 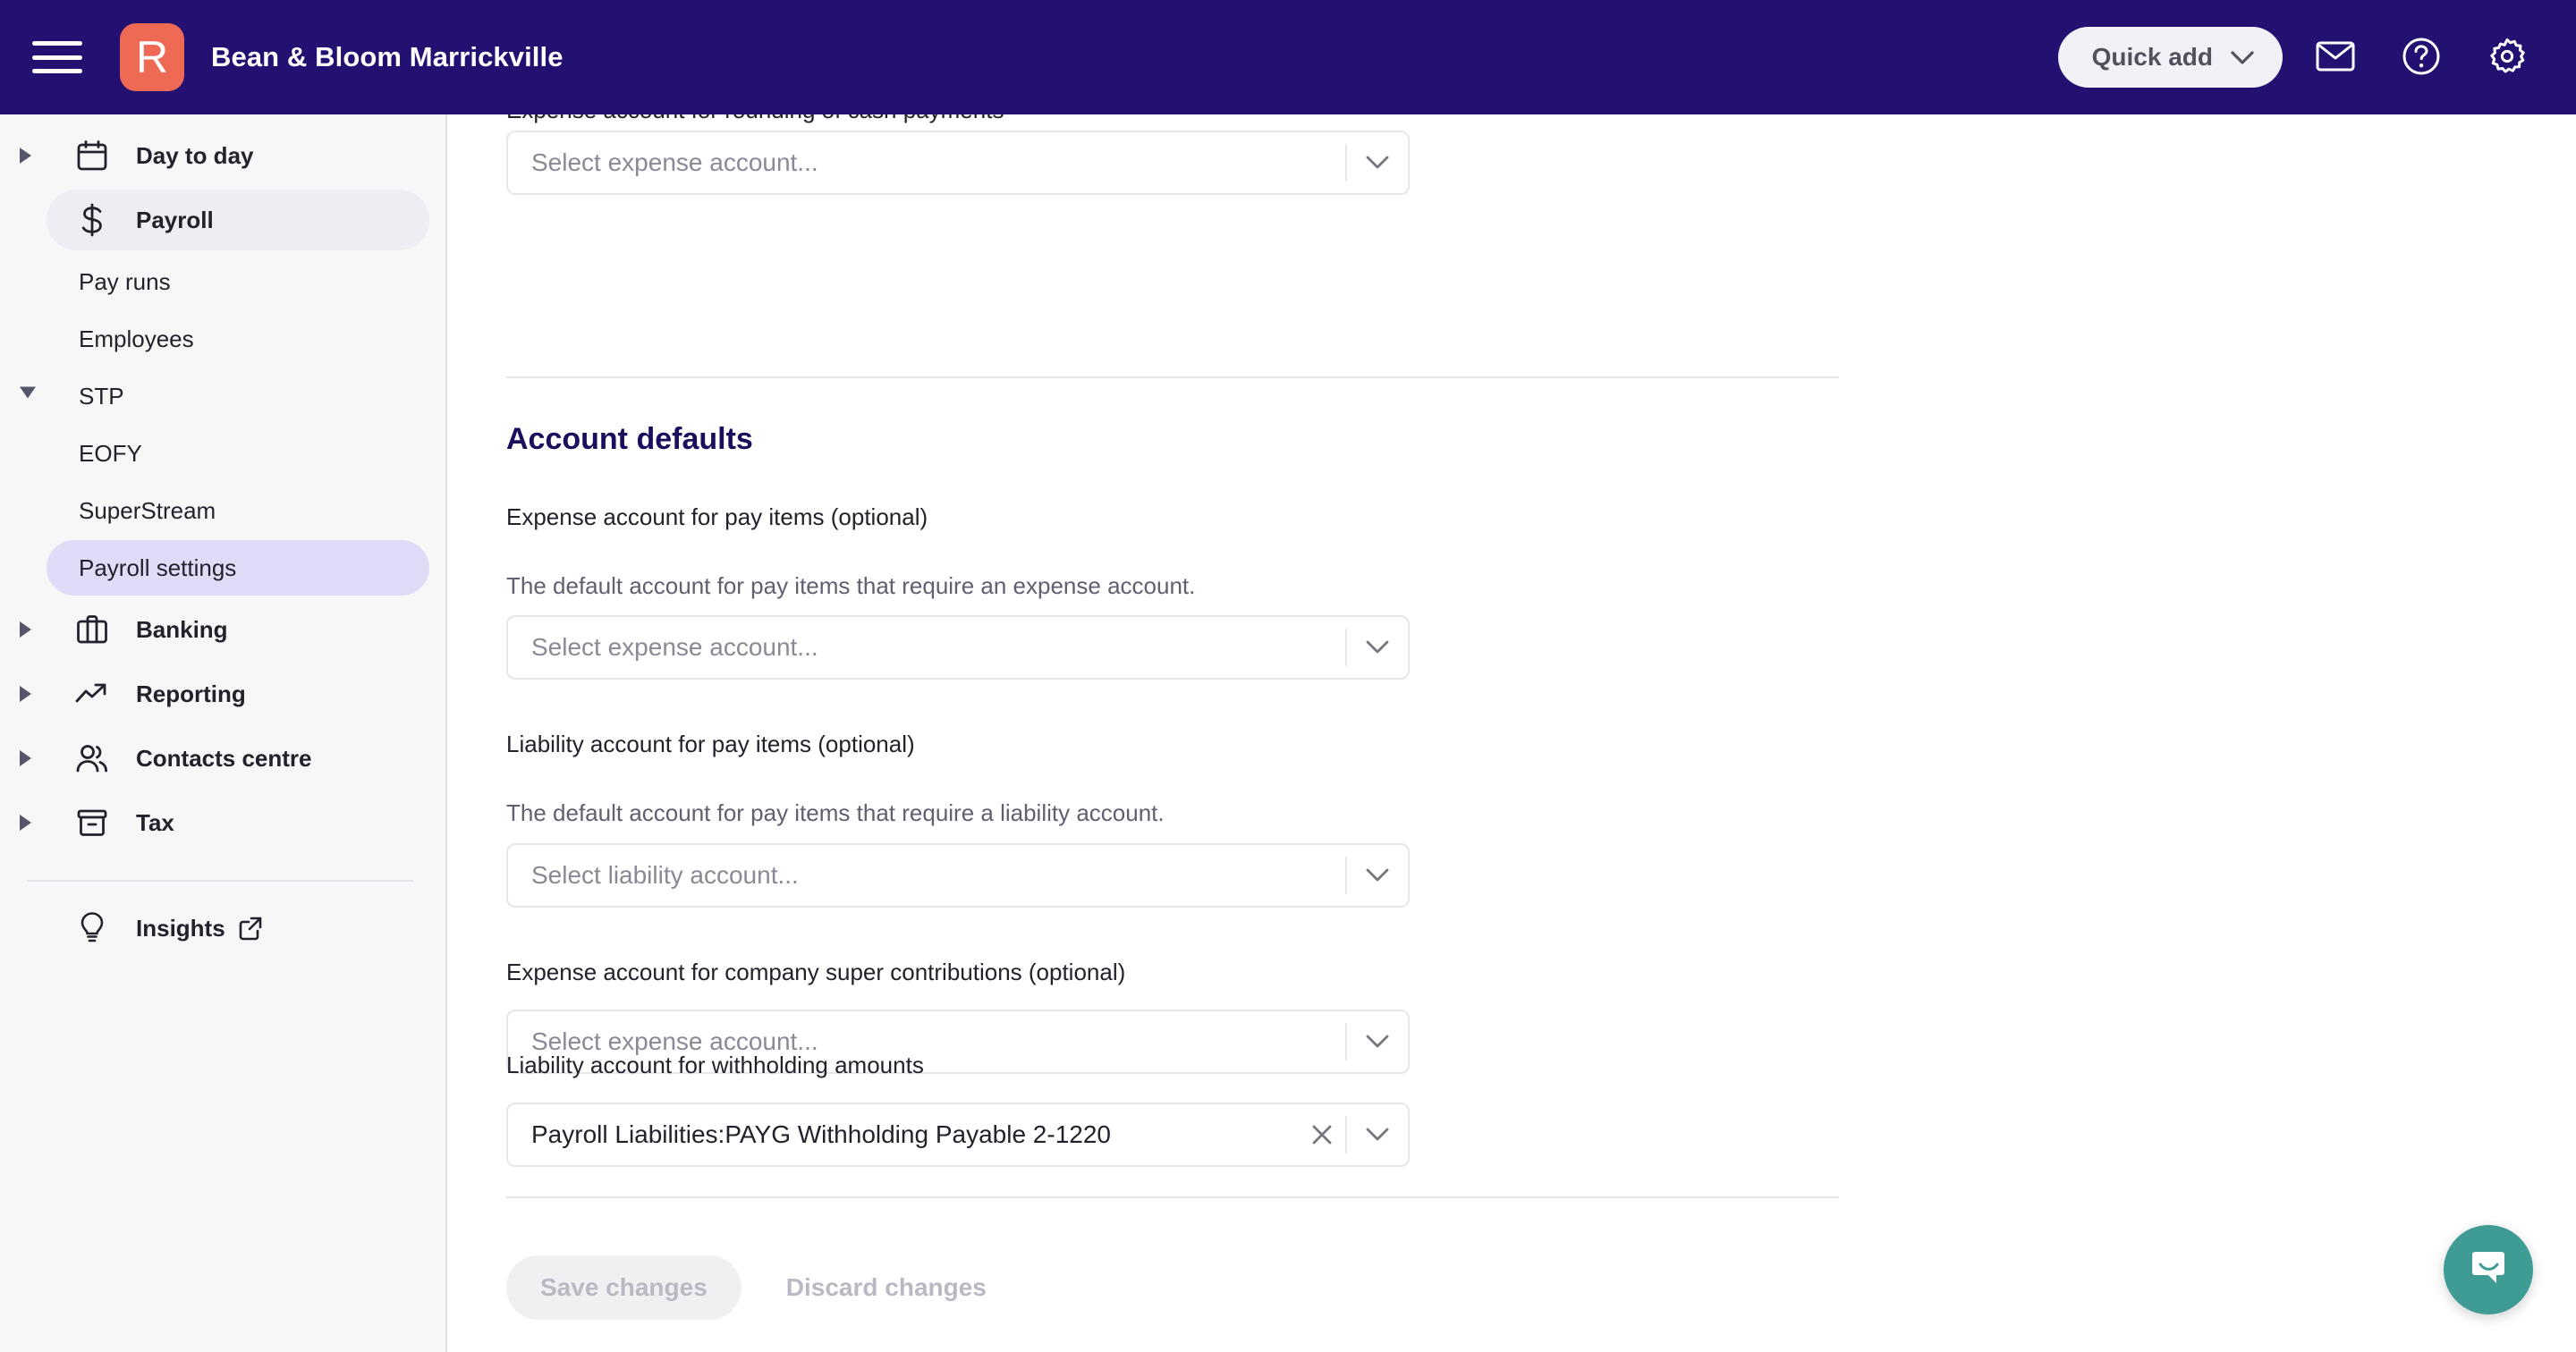 I want to click on settings-button, so click(x=2507, y=57).